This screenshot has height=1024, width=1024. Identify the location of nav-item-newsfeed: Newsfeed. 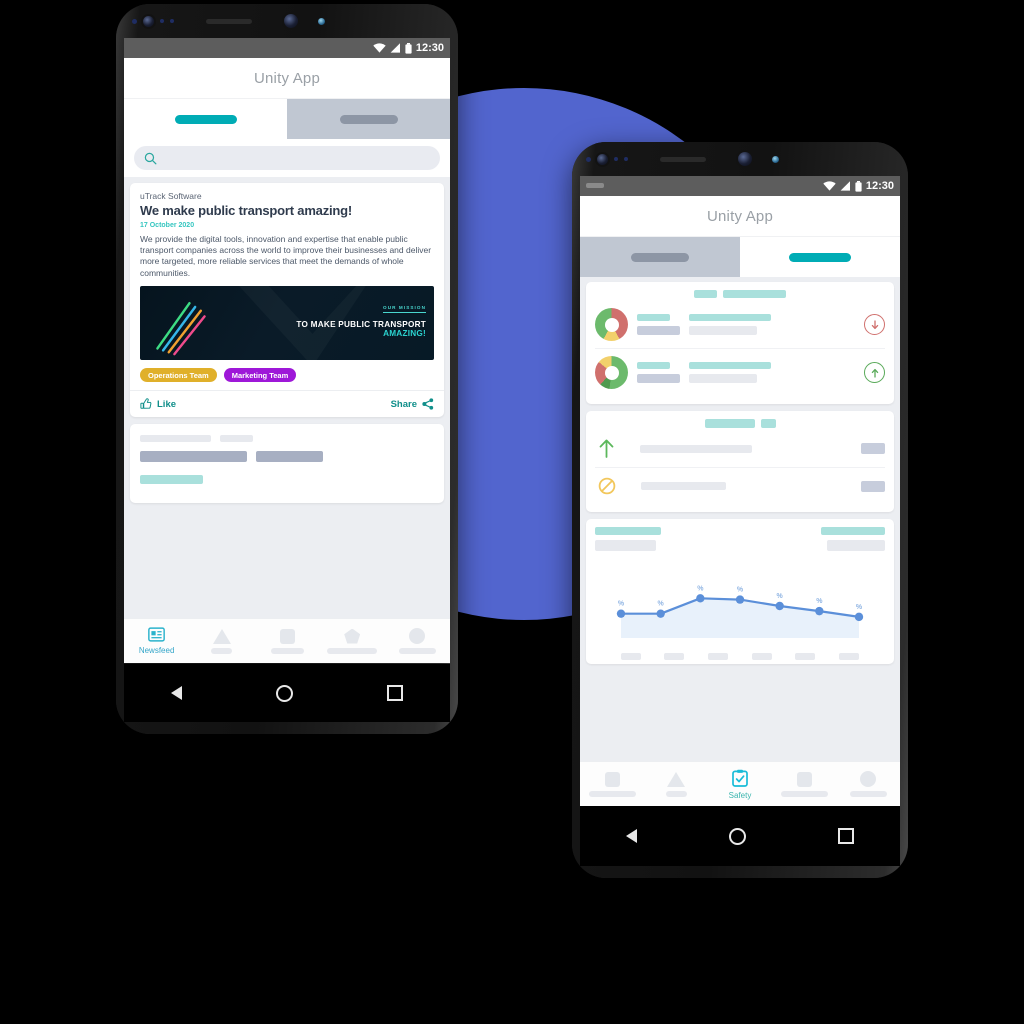
(156, 641).